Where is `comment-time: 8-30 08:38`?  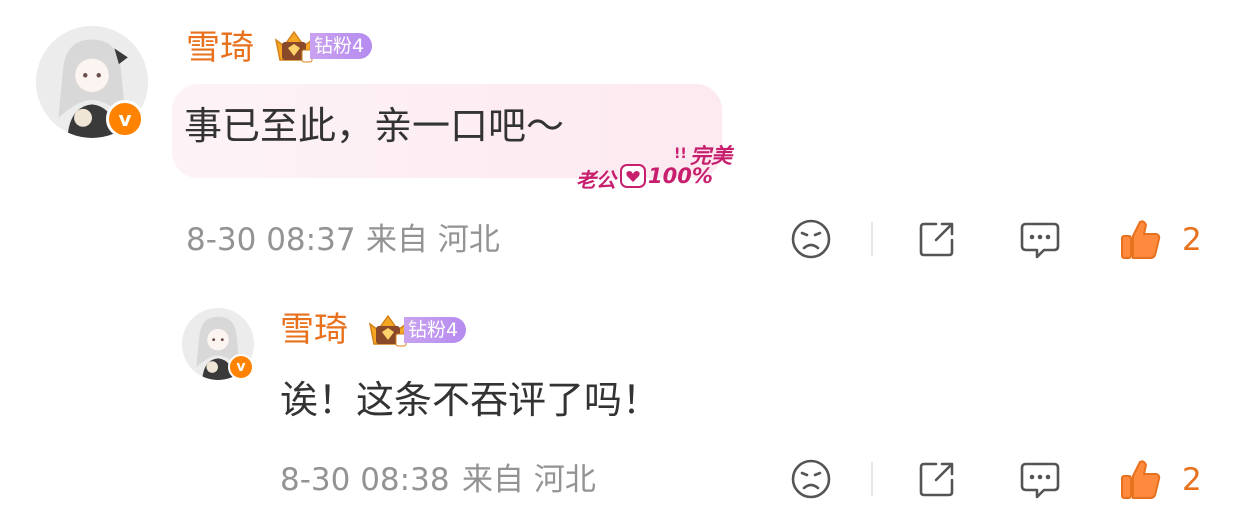
comment-time: 8-30 08:38 is located at coordinates (365, 480).